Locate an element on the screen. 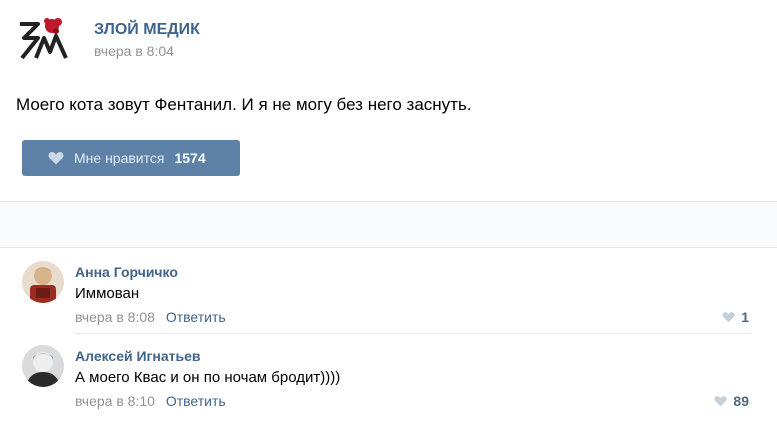 The width and height of the screenshot is (777, 425). comment-author: Алексей Игнатьев is located at coordinates (138, 356).